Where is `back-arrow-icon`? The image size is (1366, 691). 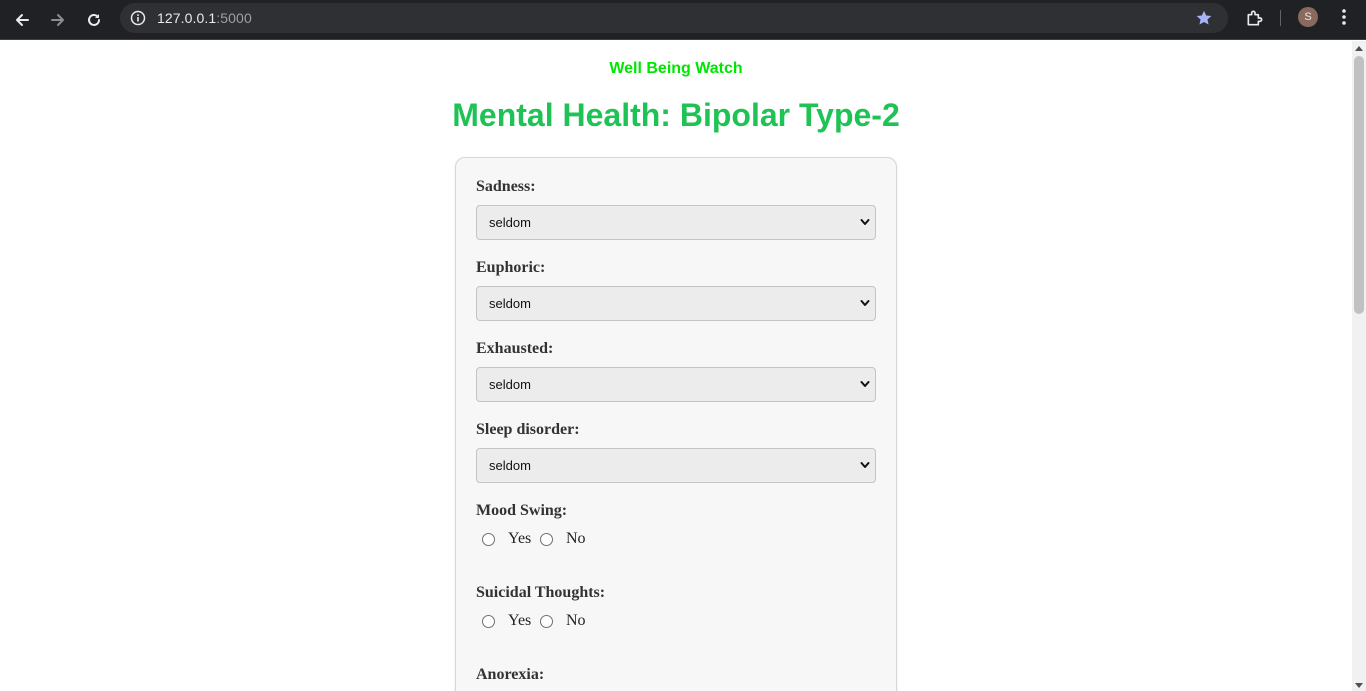
back-arrow-icon is located at coordinates (22, 20).